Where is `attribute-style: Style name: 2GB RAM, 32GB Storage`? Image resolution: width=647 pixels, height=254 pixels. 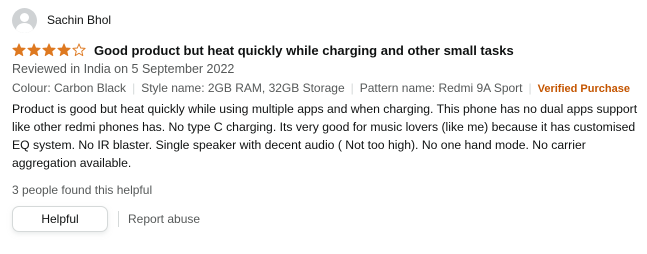
attribute-style: Style name: 2GB RAM, 32GB Storage is located at coordinates (242, 88).